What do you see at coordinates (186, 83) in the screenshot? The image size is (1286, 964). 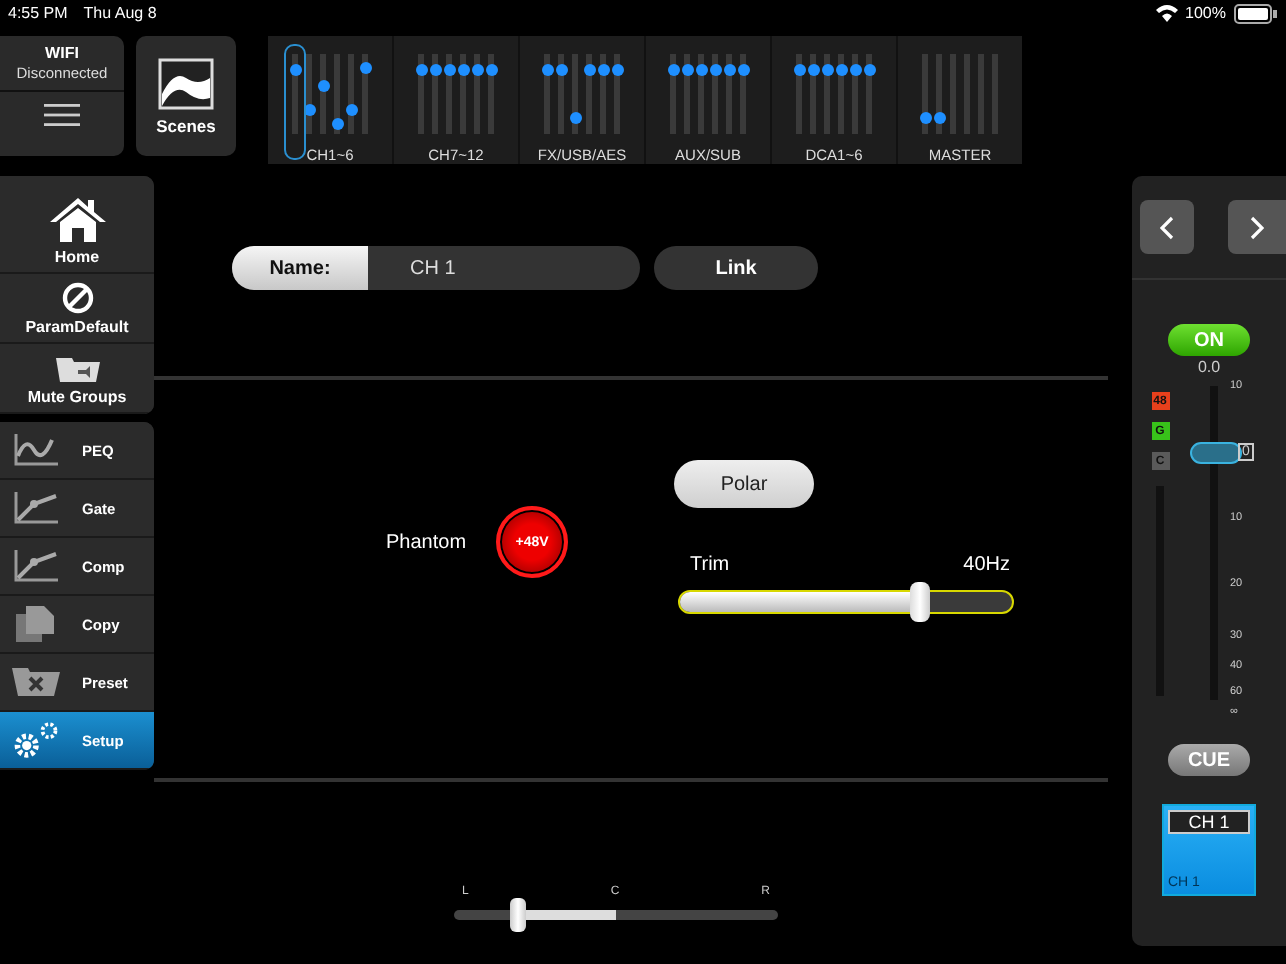 I see `scenes-icon` at bounding box center [186, 83].